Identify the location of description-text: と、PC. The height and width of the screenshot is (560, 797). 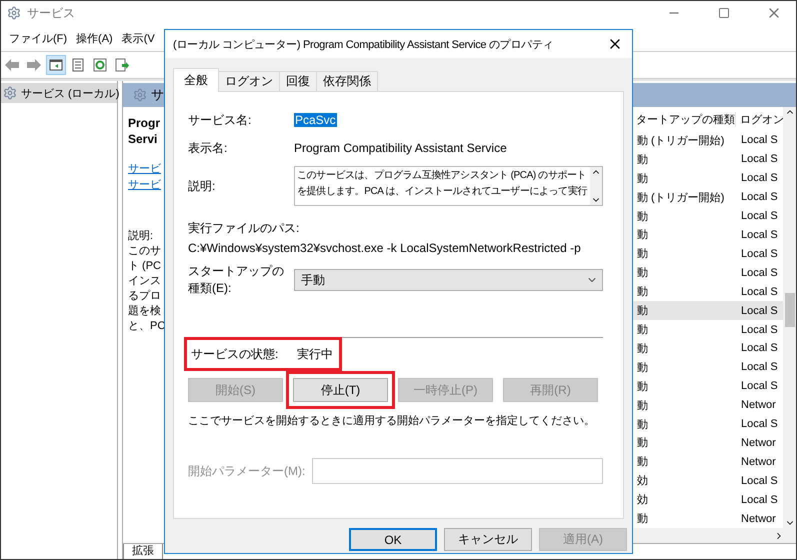
(147, 326).